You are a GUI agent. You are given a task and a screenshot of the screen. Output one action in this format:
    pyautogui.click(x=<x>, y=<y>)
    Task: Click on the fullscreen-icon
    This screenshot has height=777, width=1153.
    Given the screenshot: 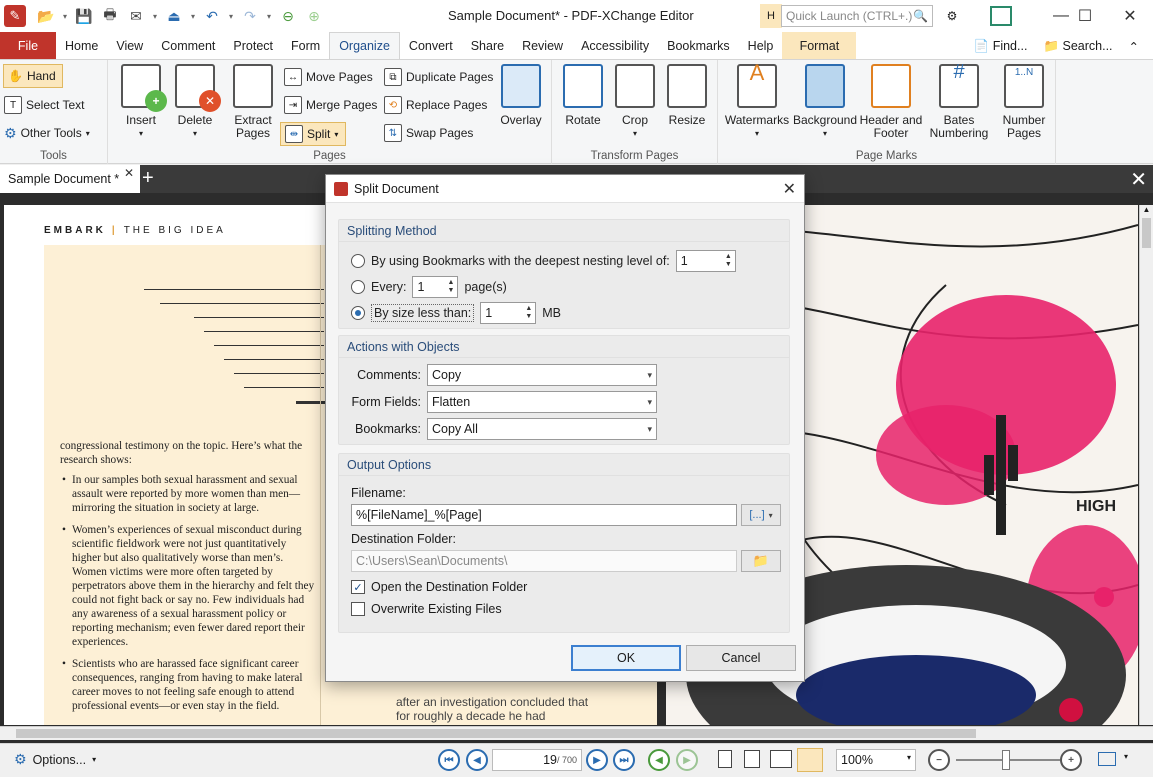 What is the action you would take?
    pyautogui.click(x=1001, y=16)
    